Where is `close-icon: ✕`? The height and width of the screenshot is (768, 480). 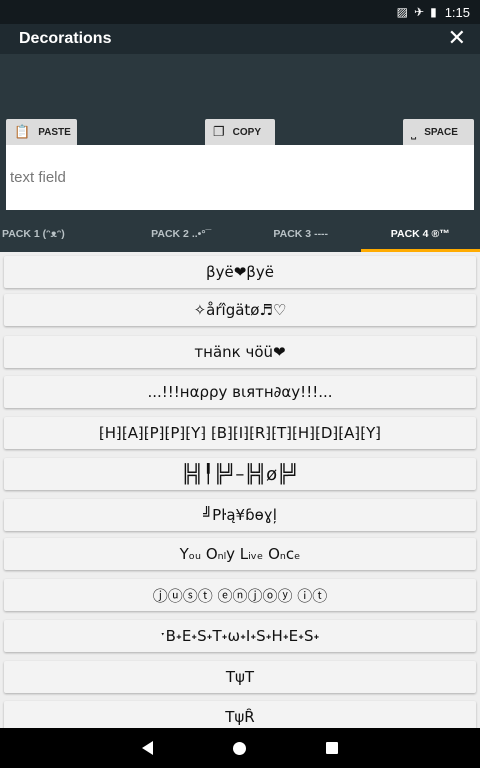
close-icon: ✕ is located at coordinates (457, 39).